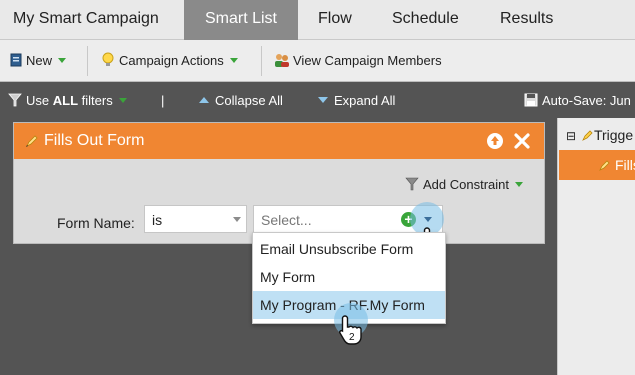  What do you see at coordinates (571, 136) in the screenshot?
I see `tree-toggle-icon: ⊟` at bounding box center [571, 136].